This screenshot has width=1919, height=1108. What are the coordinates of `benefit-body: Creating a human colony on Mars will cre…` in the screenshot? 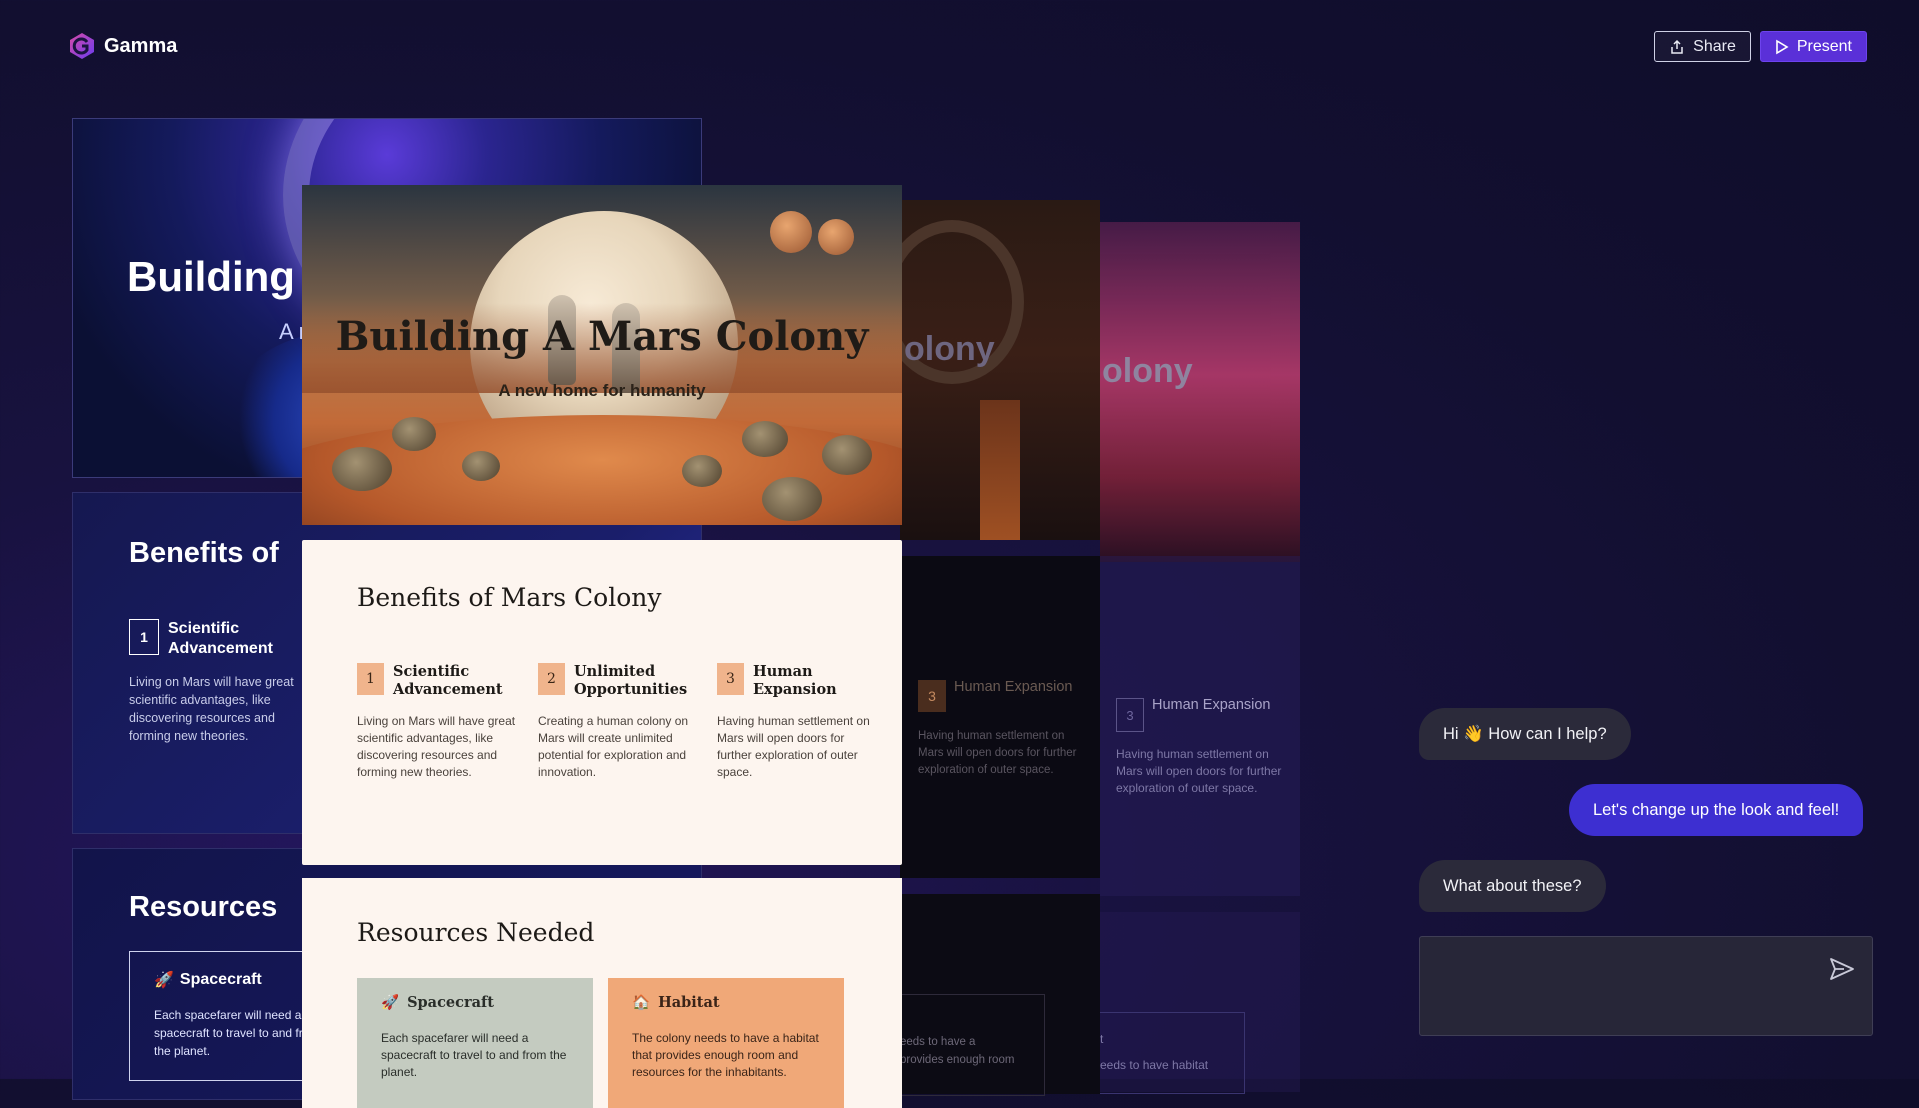 It's located at (613, 746).